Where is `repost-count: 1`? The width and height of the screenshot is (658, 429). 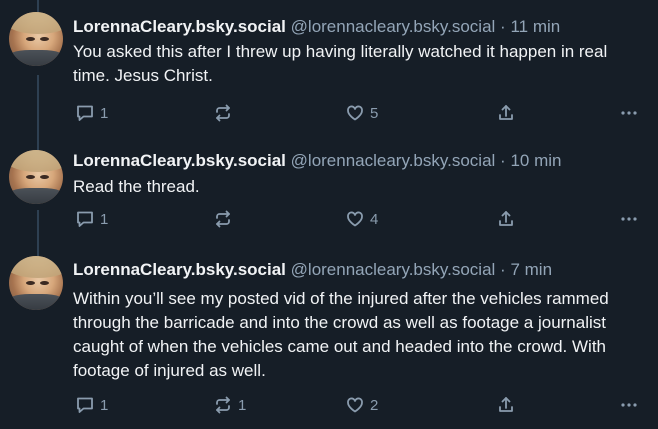 repost-count: 1 is located at coordinates (242, 405).